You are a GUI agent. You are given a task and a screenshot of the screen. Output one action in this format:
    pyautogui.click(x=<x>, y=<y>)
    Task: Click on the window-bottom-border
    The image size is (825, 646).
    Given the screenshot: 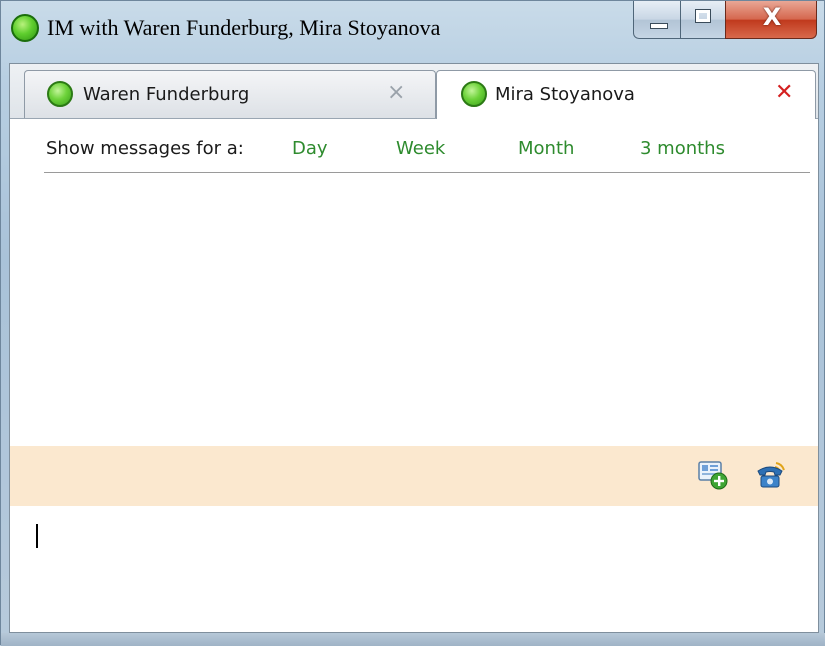 What is the action you would take?
    pyautogui.click(x=413, y=639)
    